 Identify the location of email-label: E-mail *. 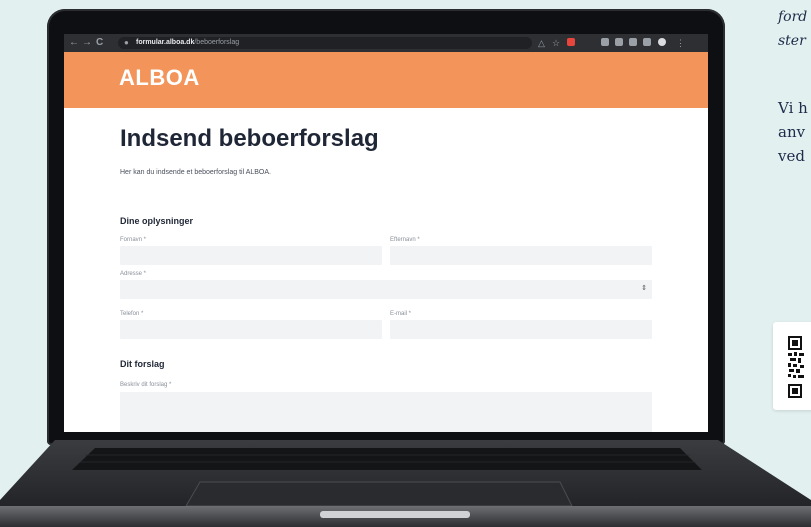
(401, 314).